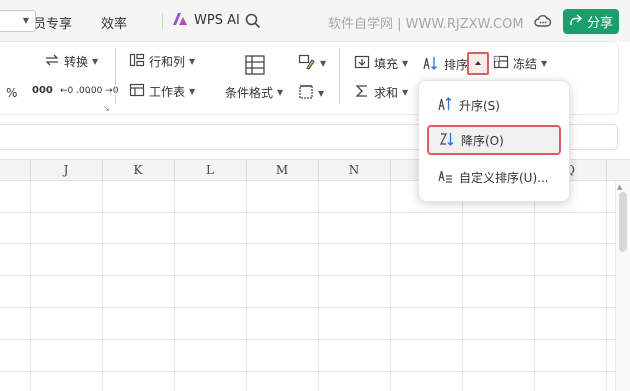  Describe the element at coordinates (623, 222) in the screenshot. I see `scrollbar-thumb` at that location.